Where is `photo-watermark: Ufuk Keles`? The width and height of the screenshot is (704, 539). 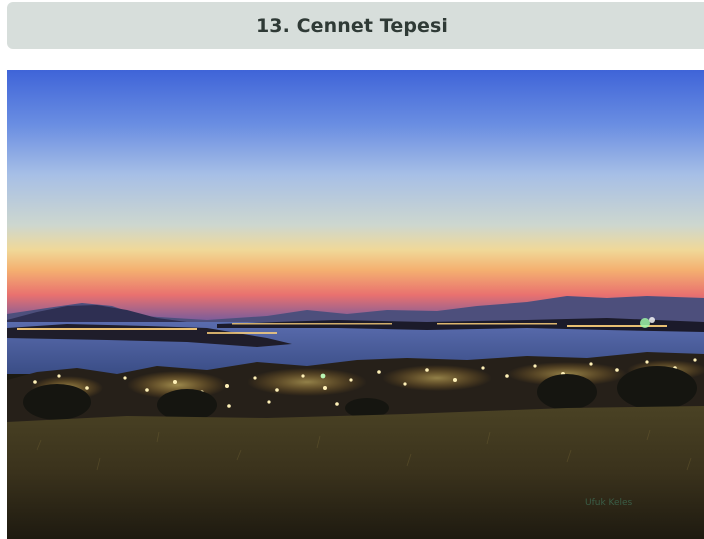
photo-watermark: Ufuk Keles is located at coordinates (609, 503).